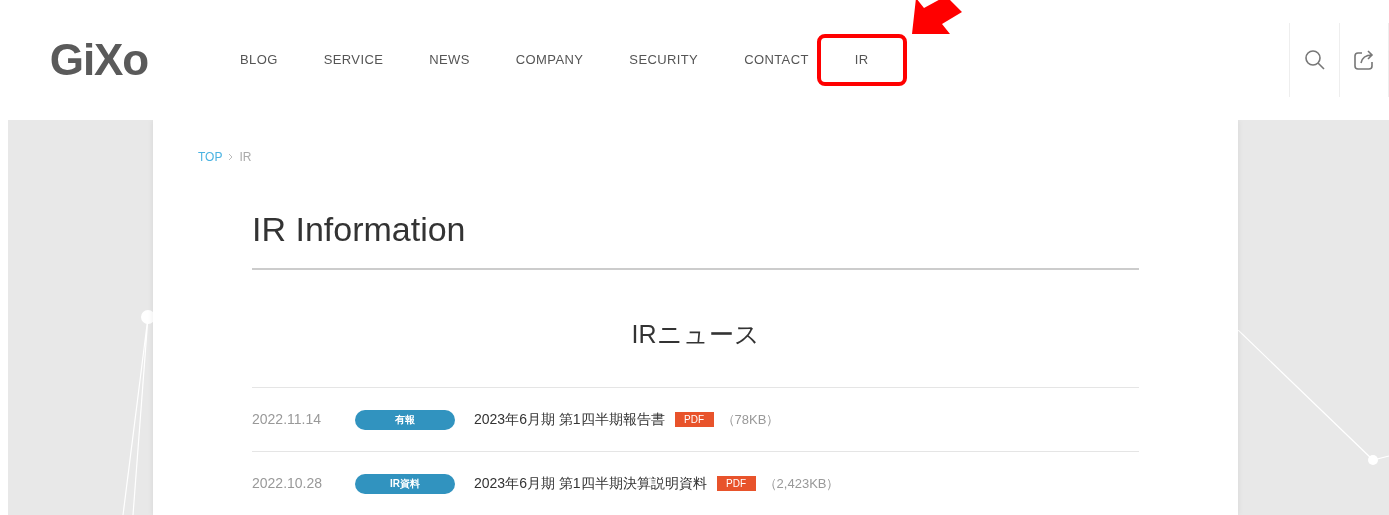 The height and width of the screenshot is (515, 1389). Describe the element at coordinates (245, 157) in the screenshot. I see `breadcrumb-current: IR` at that location.